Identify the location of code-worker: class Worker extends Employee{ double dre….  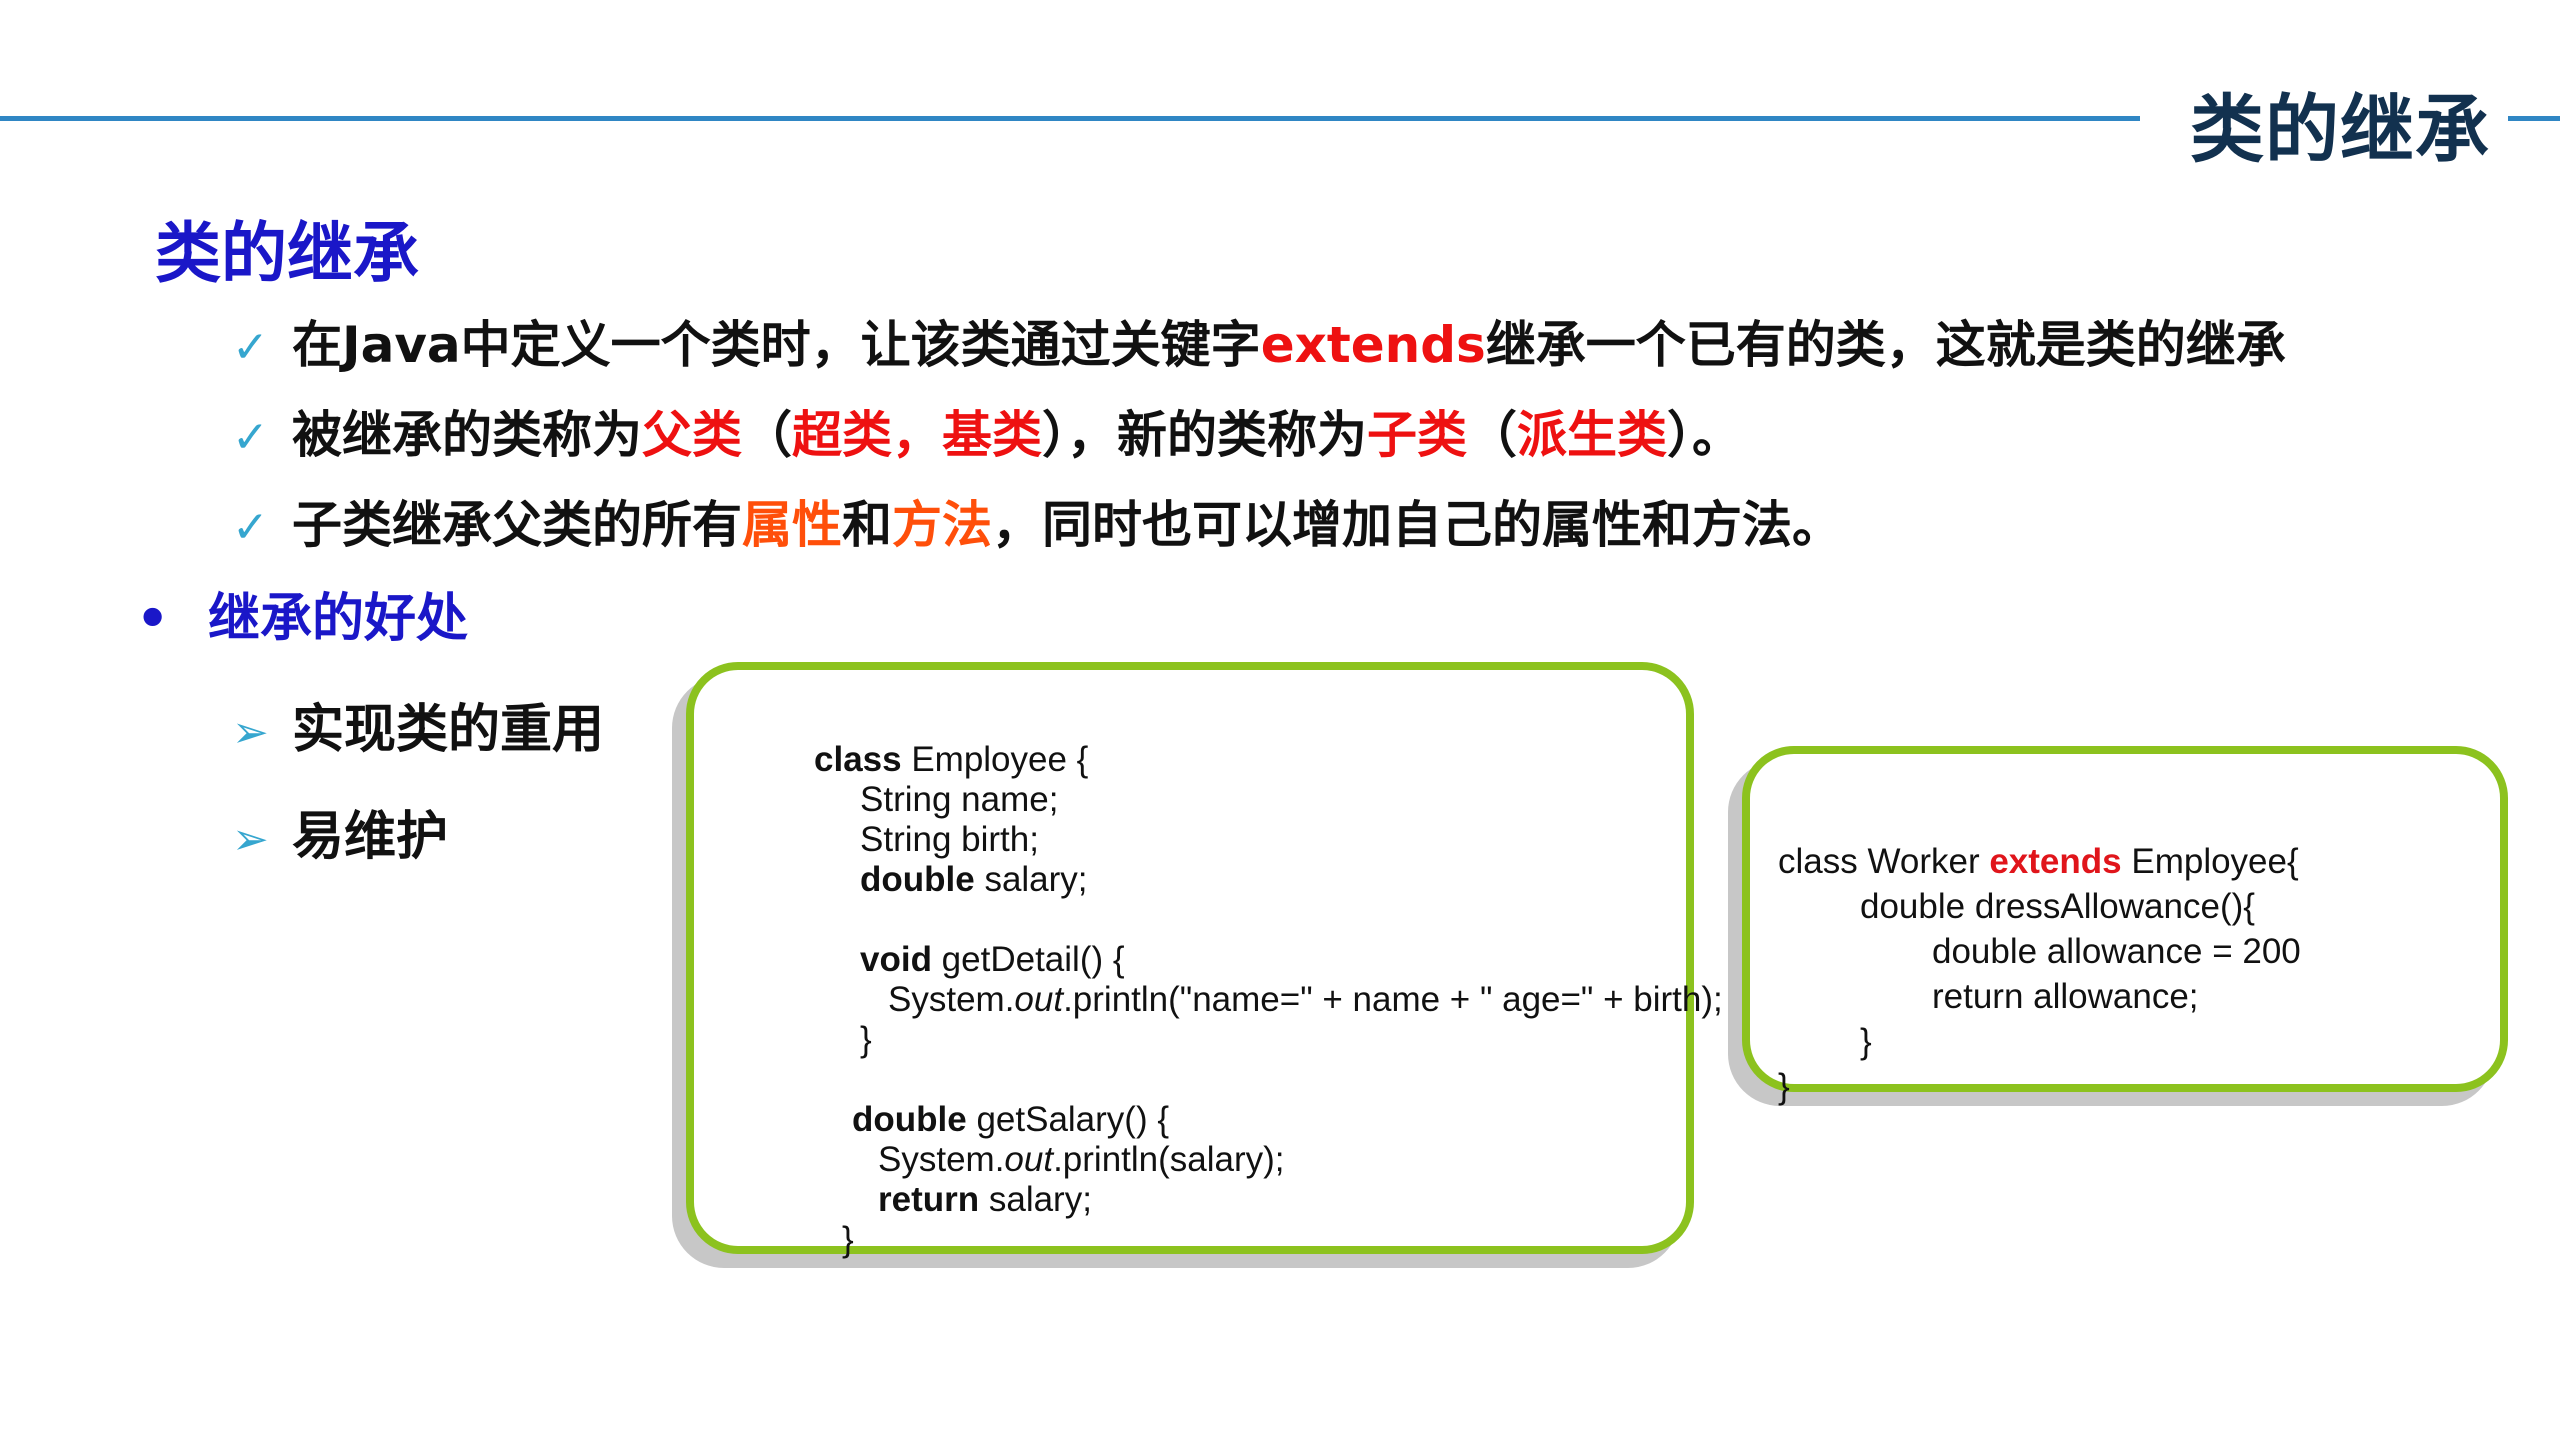
(2039, 996).